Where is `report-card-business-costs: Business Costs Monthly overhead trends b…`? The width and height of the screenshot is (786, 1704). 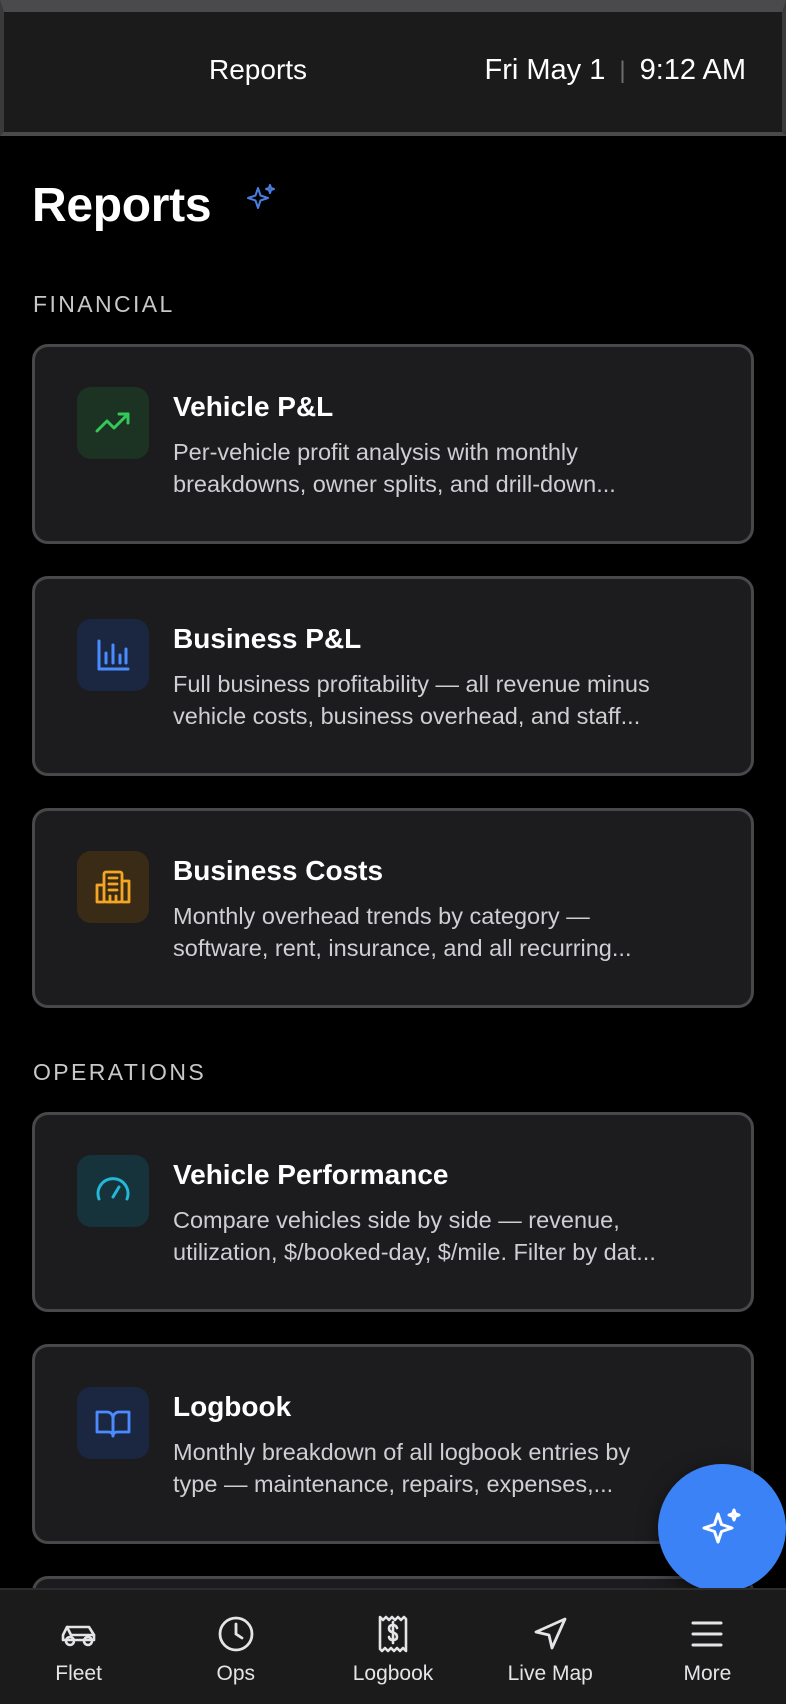
report-card-business-costs: Business Costs Monthly overhead trends b… is located at coordinates (393, 908).